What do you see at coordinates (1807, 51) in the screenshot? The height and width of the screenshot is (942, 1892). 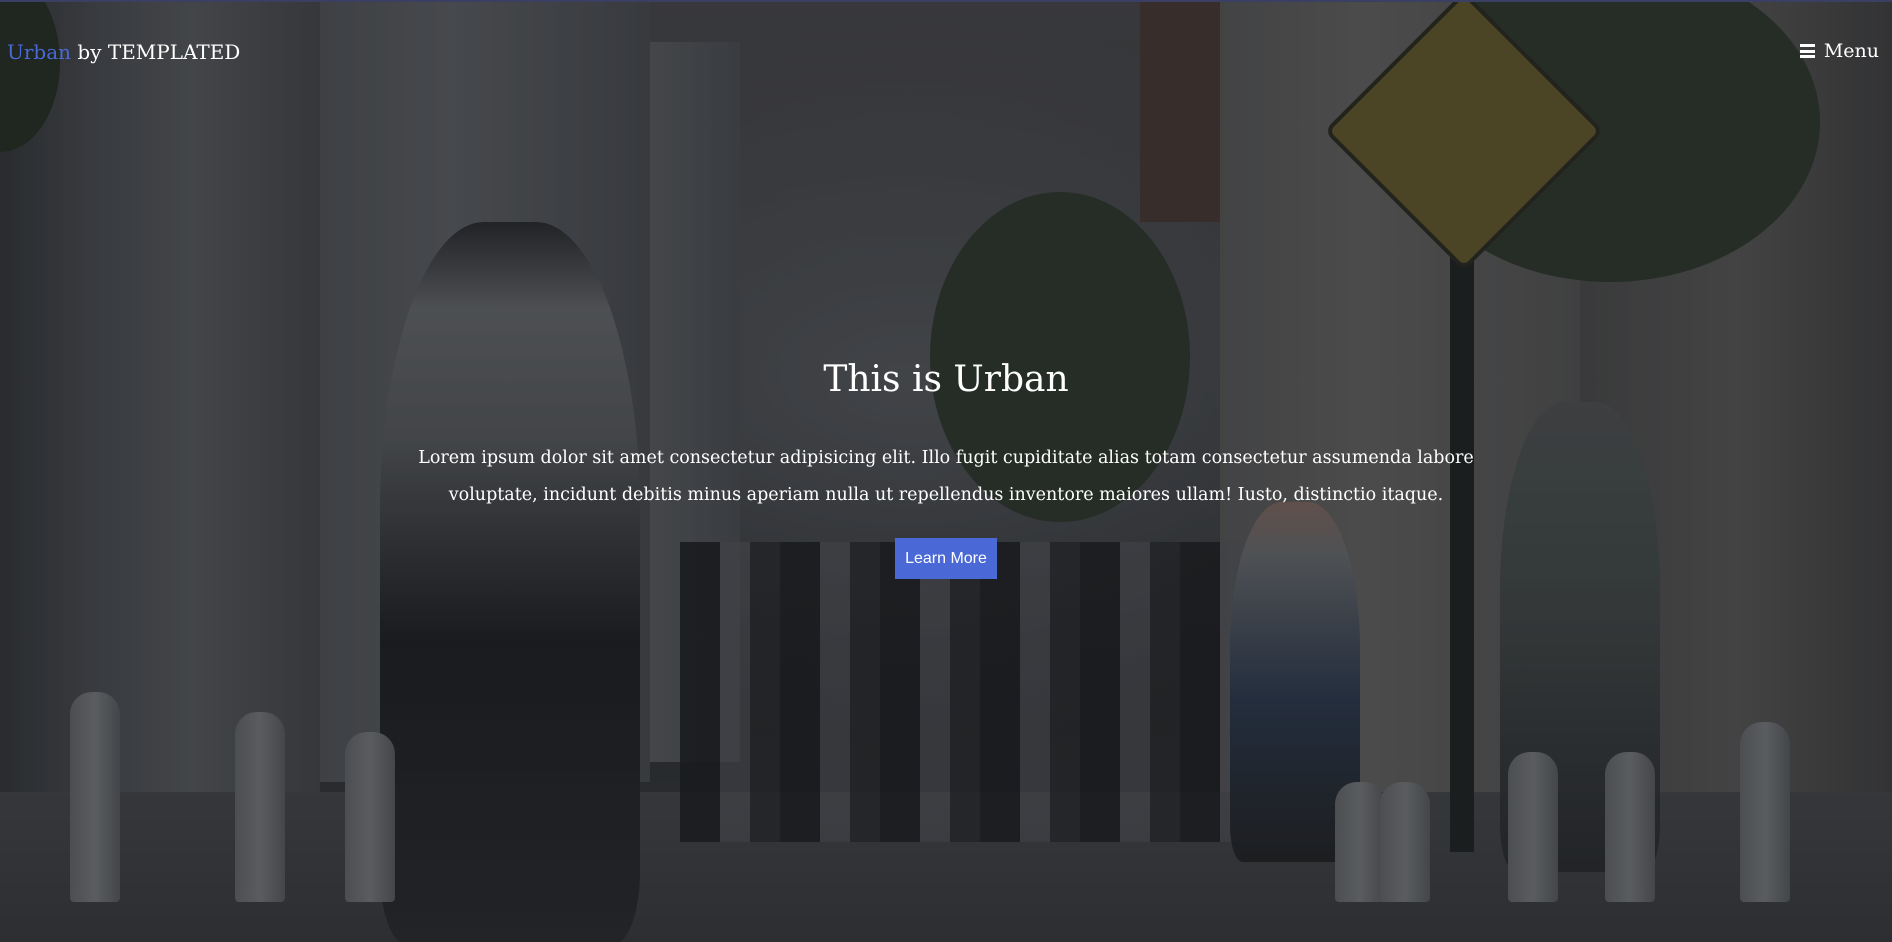 I see `hamburger-icon` at bounding box center [1807, 51].